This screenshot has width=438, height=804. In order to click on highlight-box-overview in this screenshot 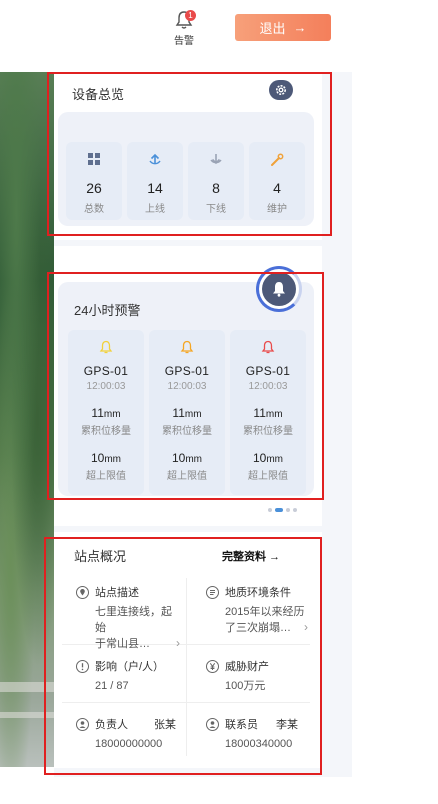, I will do `click(189, 154)`.